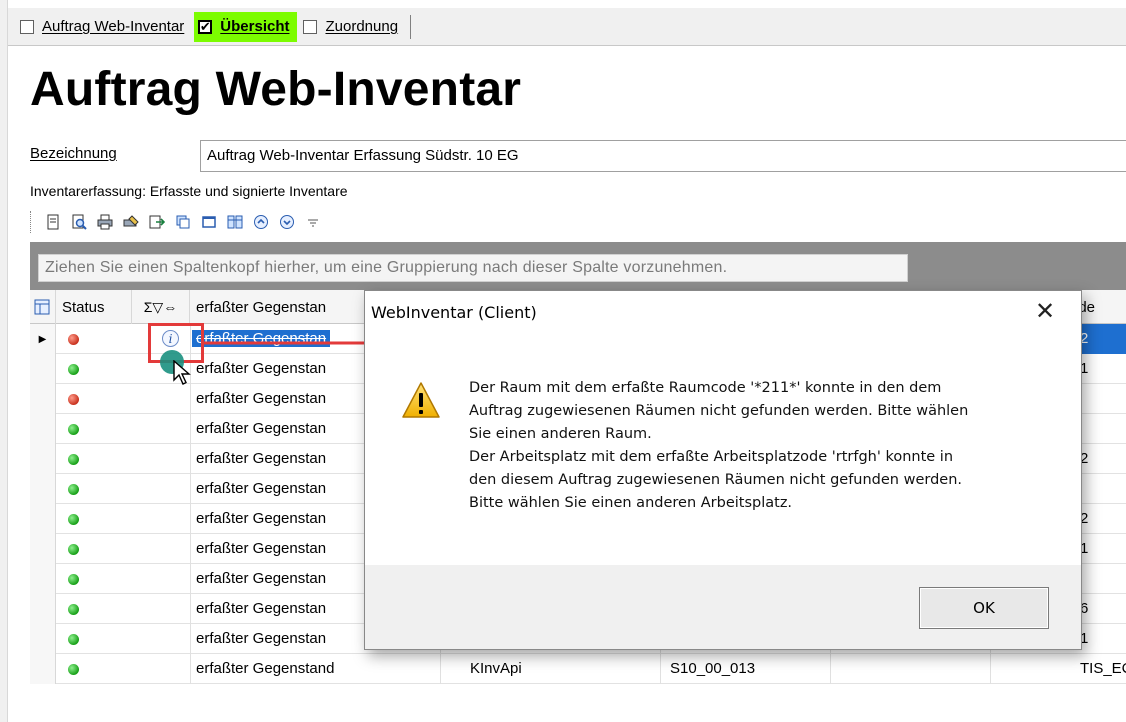 Image resolution: width=1126 pixels, height=722 pixels. I want to click on cell-code: TIS_ECK_01, so click(1103, 668).